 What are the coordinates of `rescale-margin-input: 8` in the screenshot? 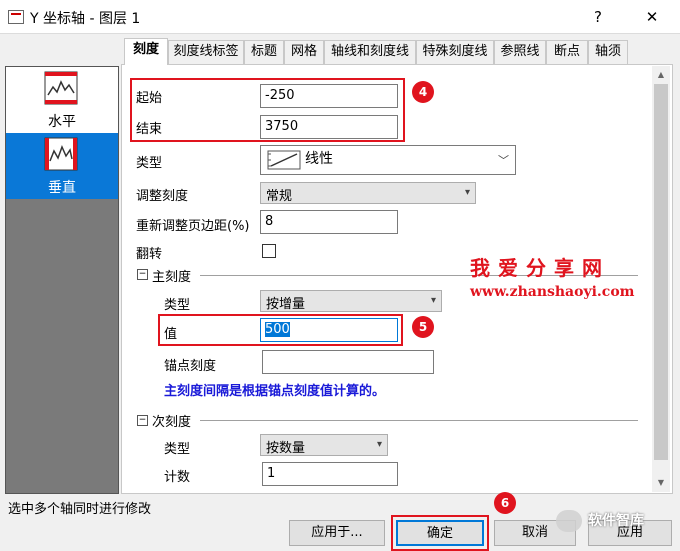 It's located at (329, 222).